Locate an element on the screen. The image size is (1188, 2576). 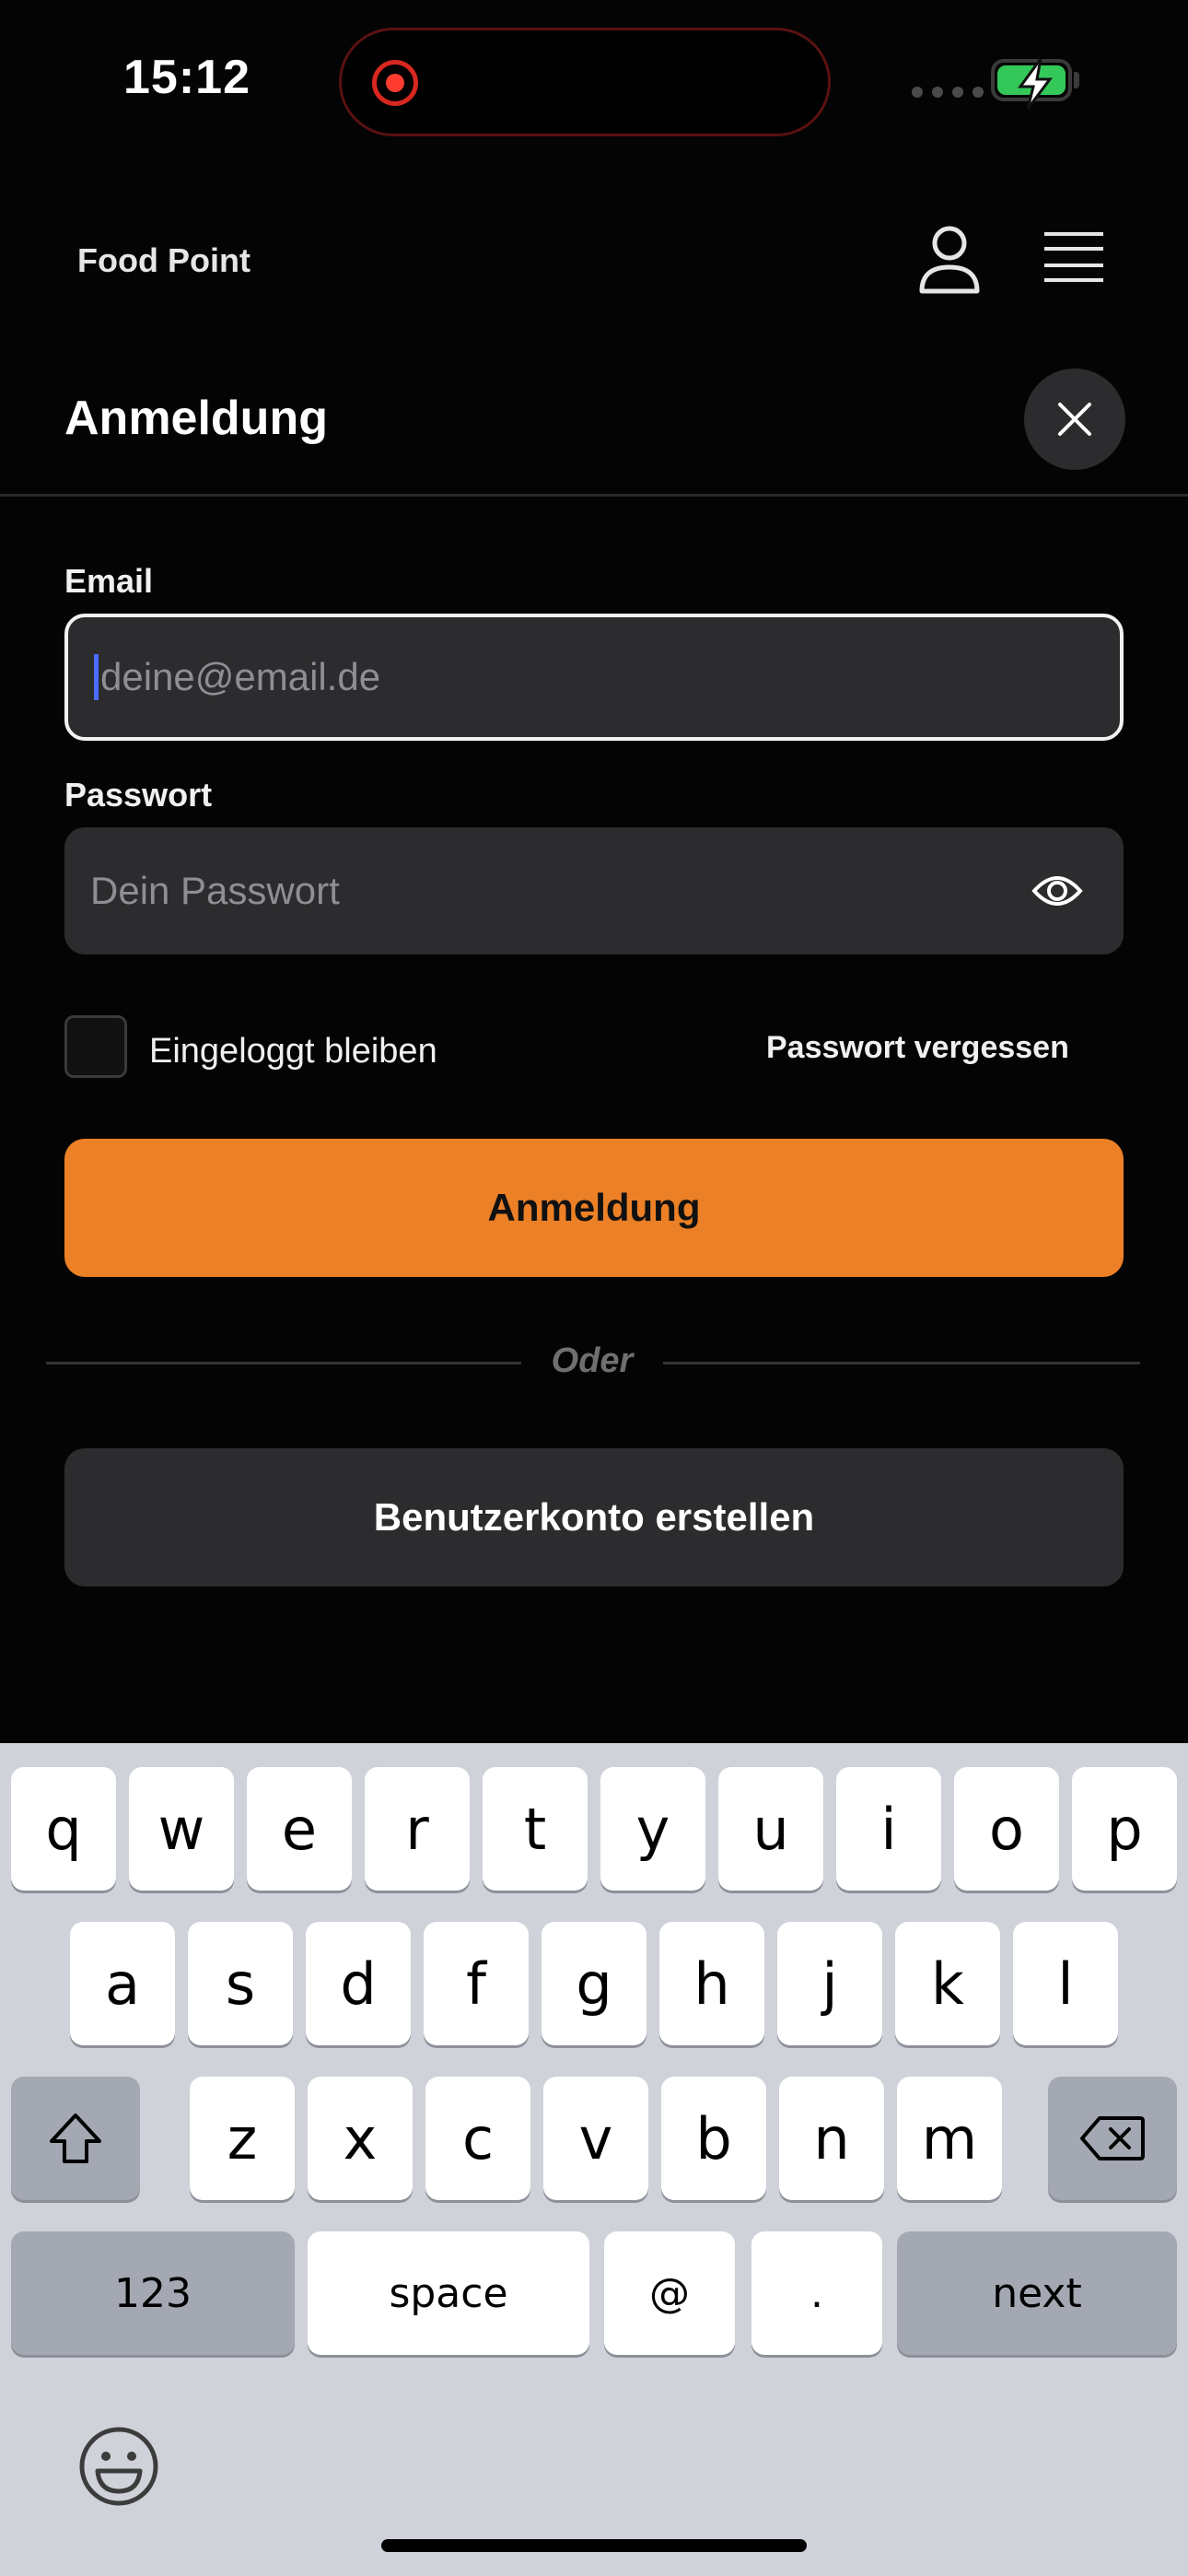
key-u: u is located at coordinates (770, 1829).